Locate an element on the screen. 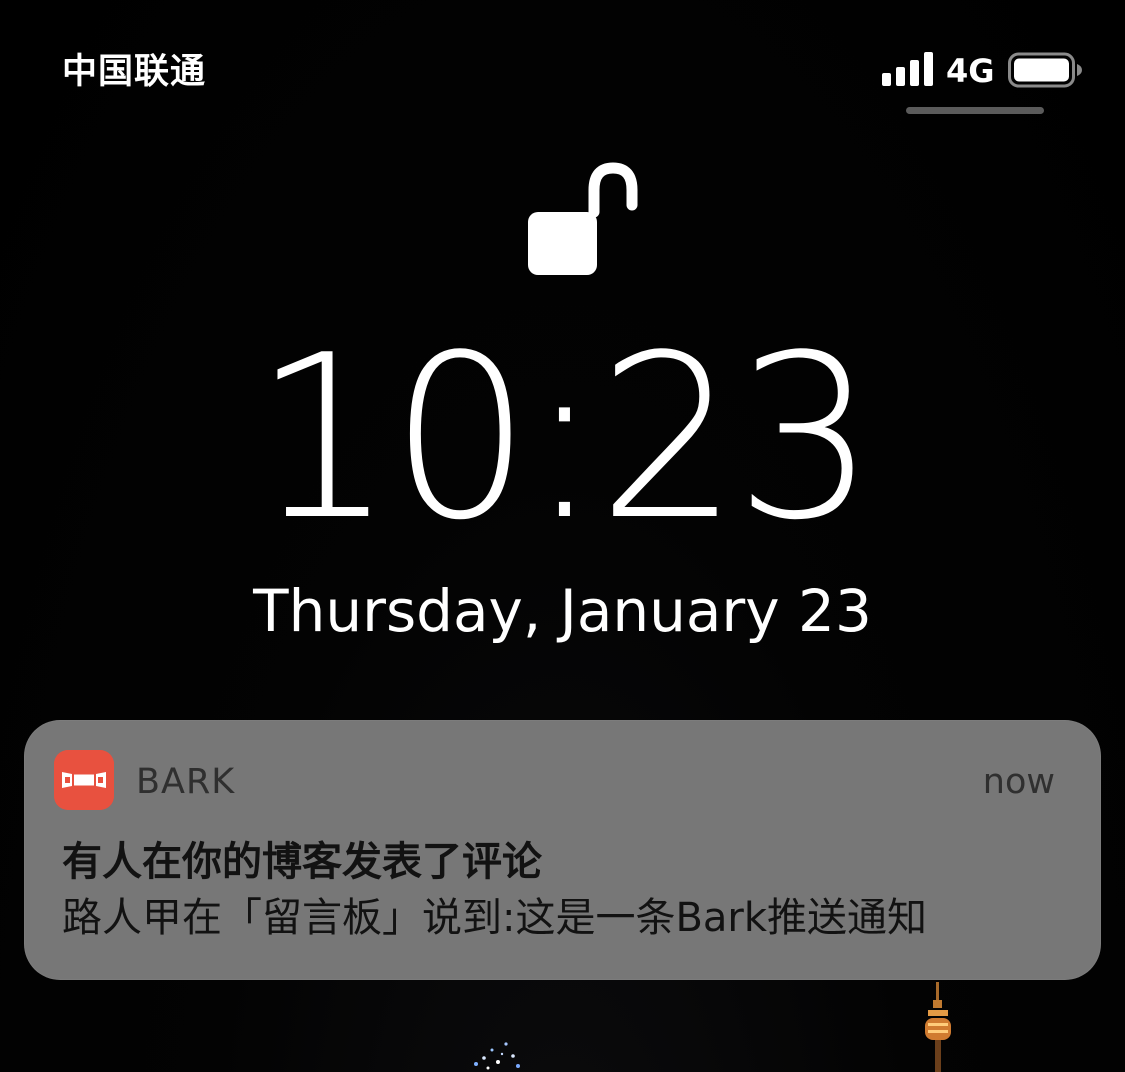 This screenshot has width=1125, height=1072. notification-title: 有人在你的博客发表了评论 is located at coordinates (302, 862).